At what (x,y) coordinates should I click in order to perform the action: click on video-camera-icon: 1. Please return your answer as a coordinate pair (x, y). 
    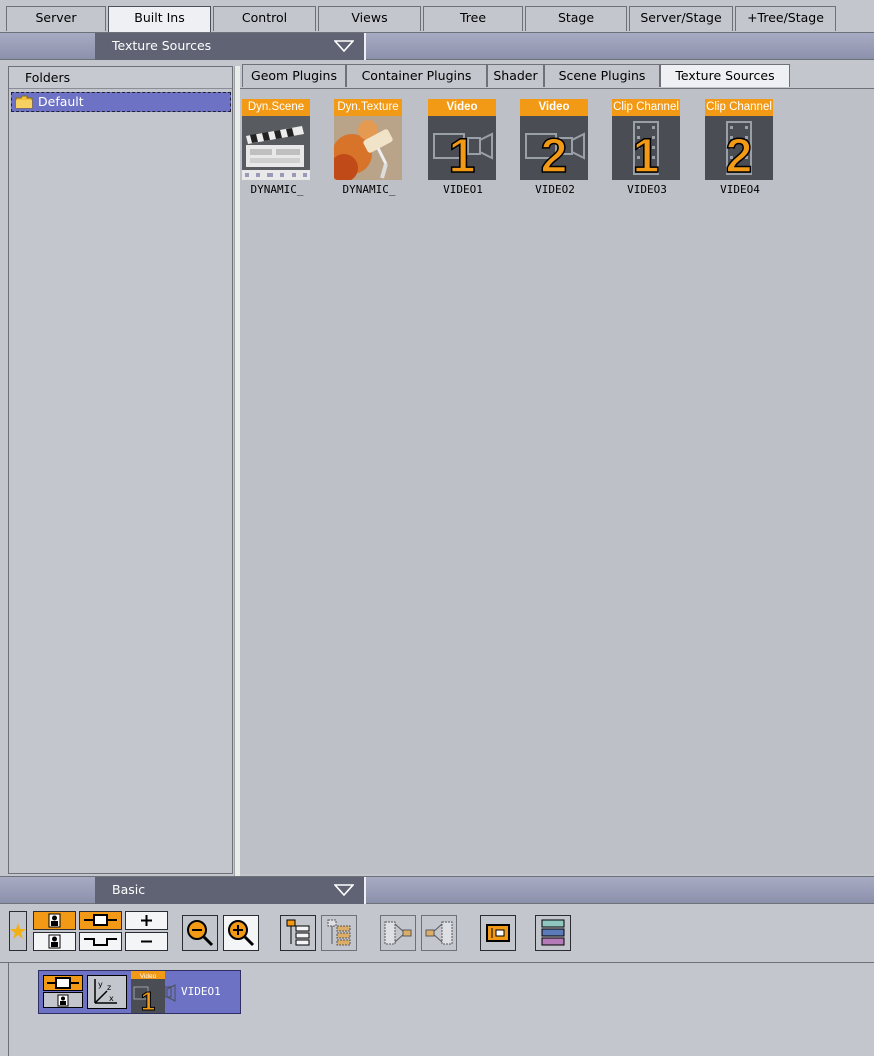
    Looking at the image, I should click on (462, 148).